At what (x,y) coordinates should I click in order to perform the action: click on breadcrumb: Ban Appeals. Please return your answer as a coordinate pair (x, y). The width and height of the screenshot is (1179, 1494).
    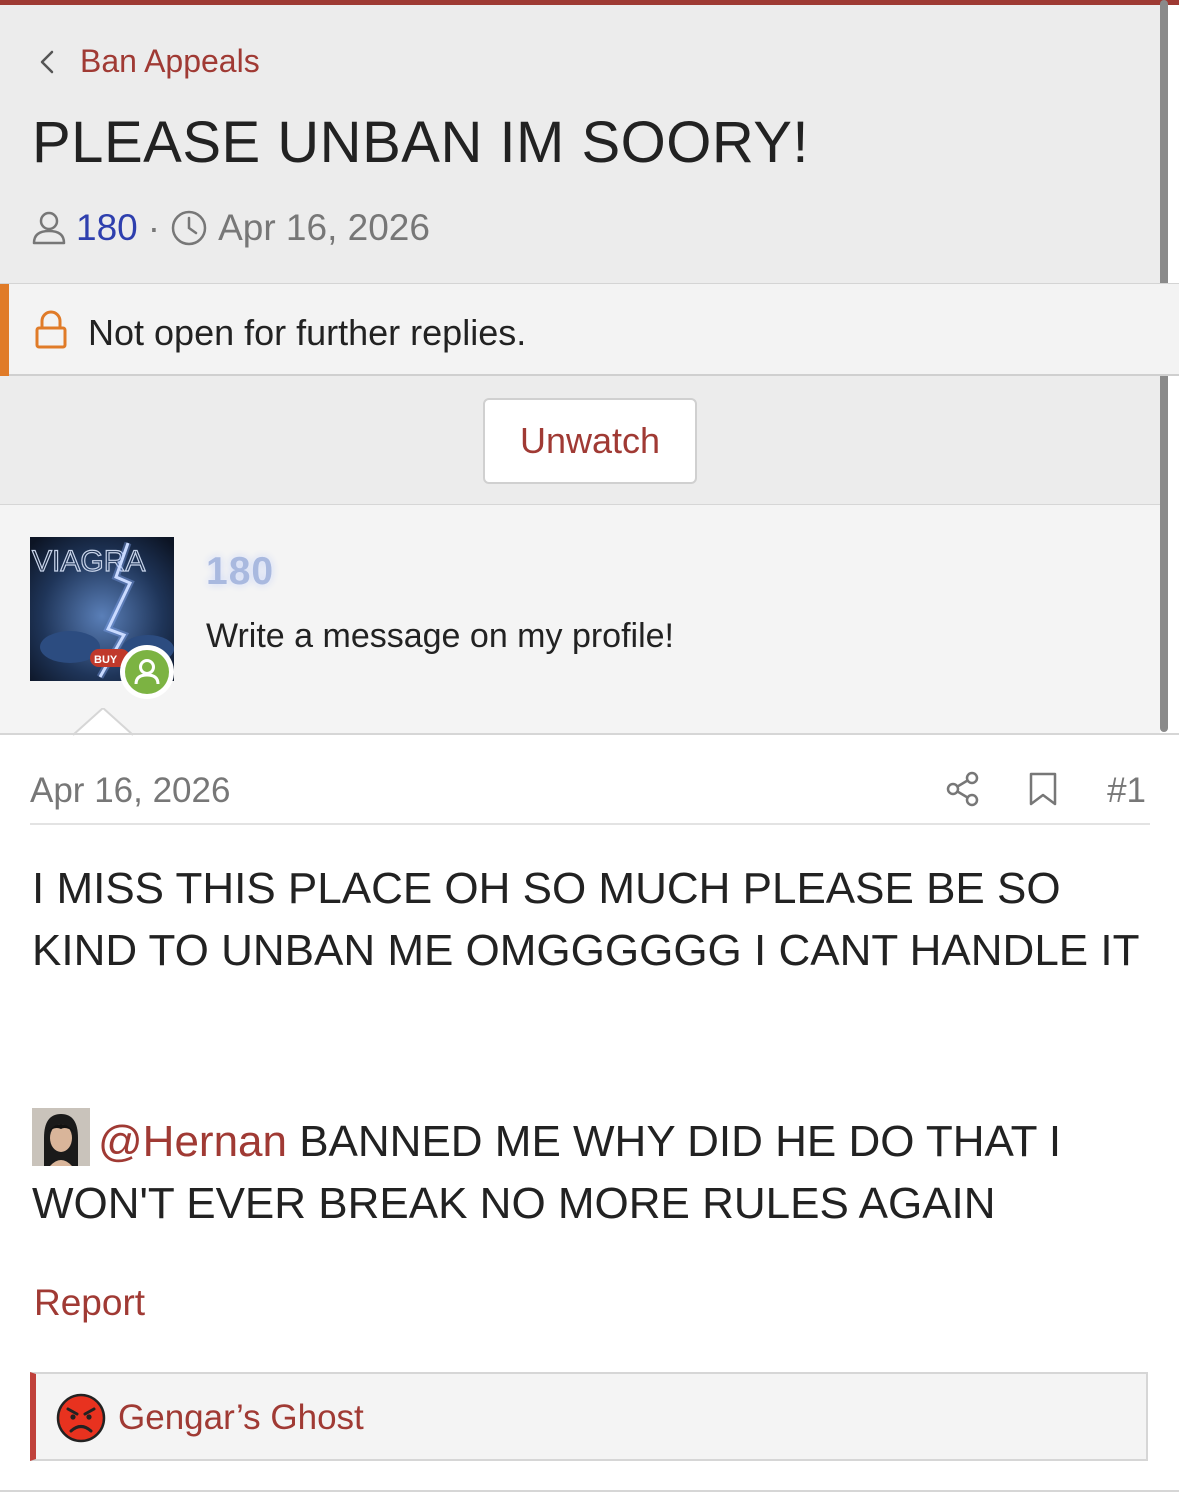
    Looking at the image, I should click on (148, 61).